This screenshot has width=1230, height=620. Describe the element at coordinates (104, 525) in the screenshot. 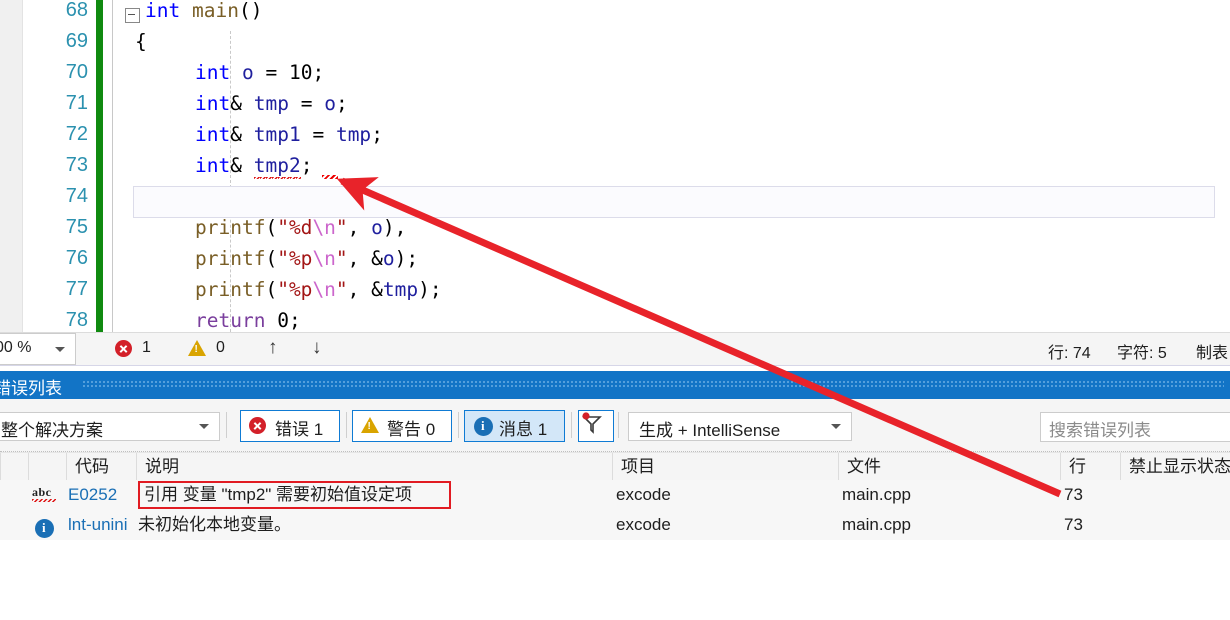

I see `cell-code: lnt-unini` at that location.